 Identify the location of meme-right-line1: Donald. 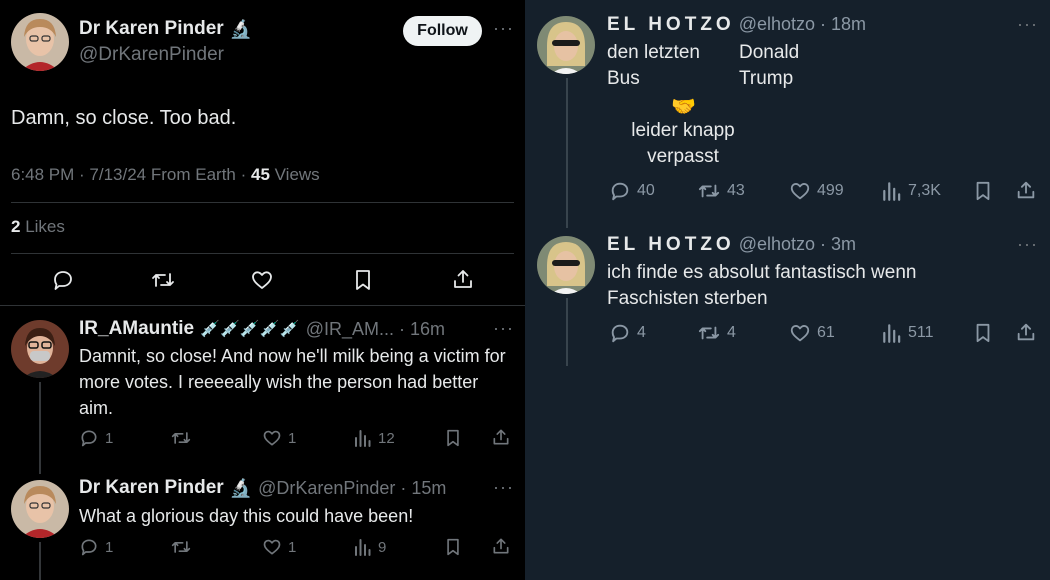
(769, 52).